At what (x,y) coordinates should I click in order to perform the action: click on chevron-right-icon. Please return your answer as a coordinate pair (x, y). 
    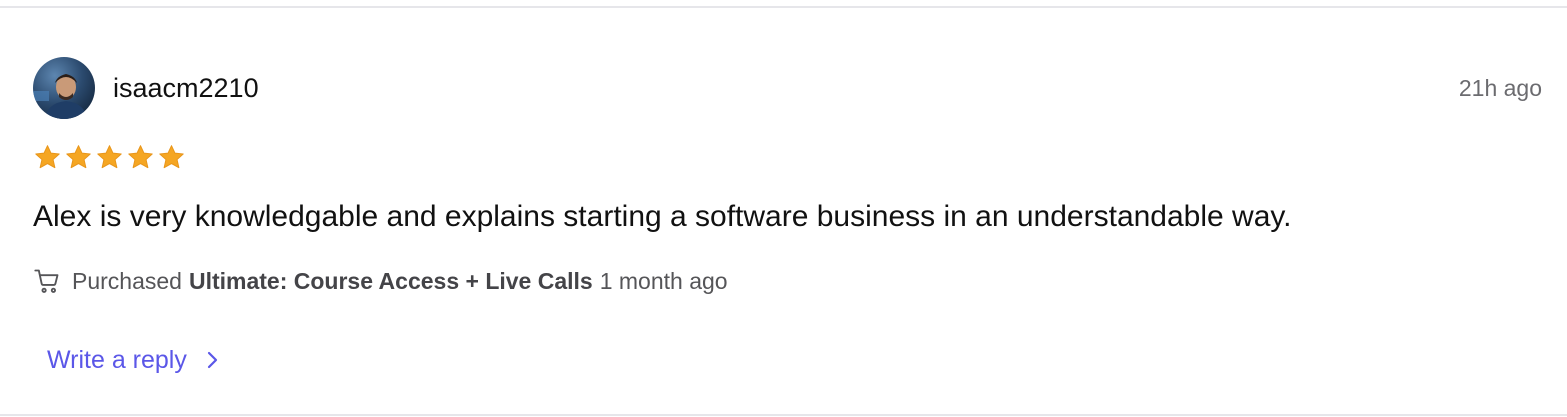
    Looking at the image, I should click on (212, 360).